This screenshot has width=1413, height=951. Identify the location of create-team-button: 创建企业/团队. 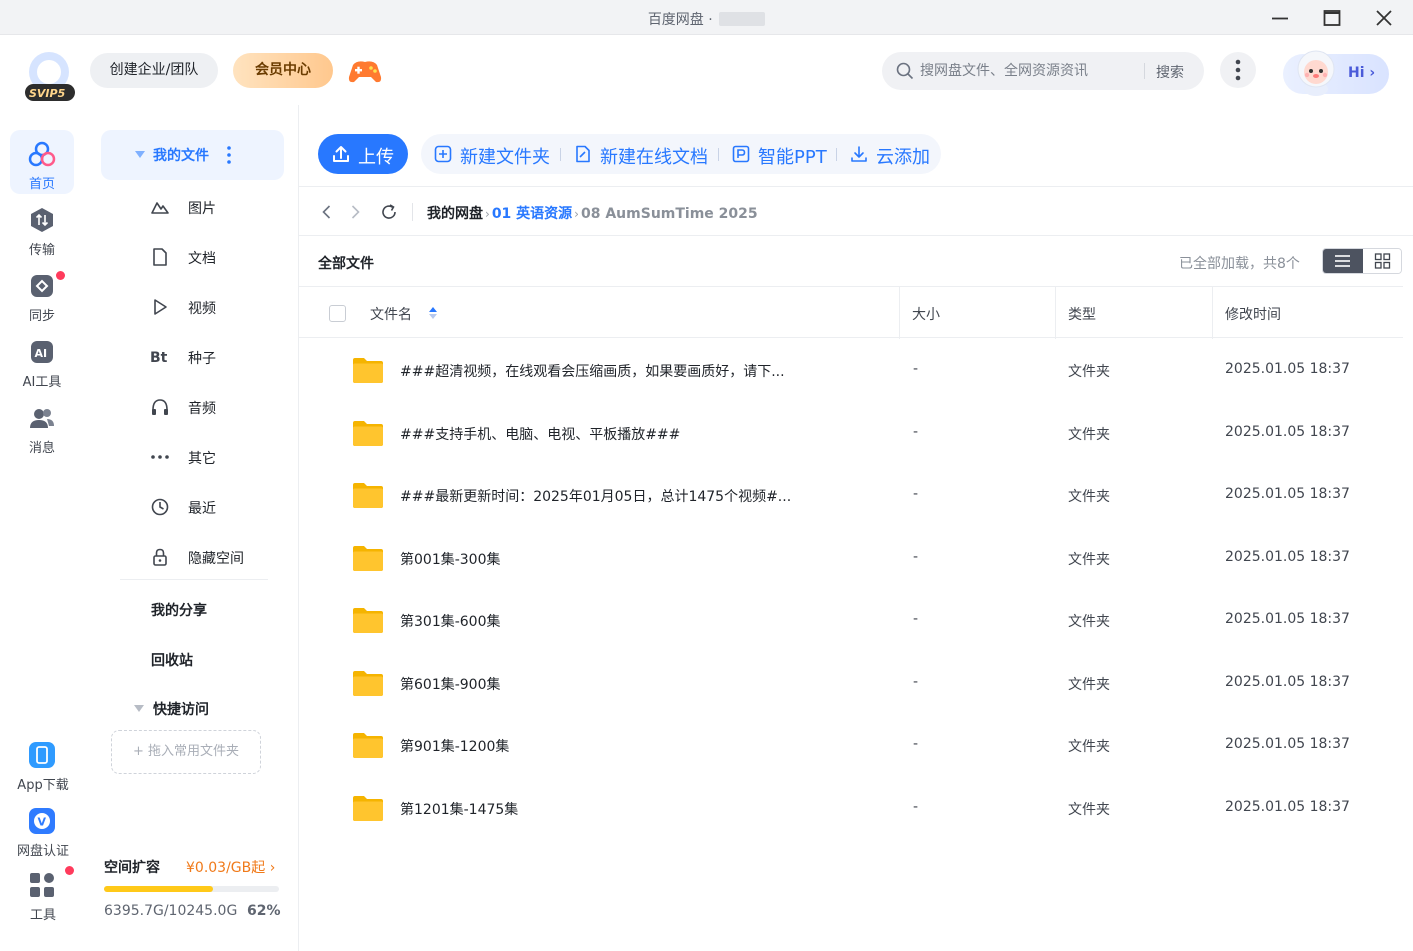
(154, 70).